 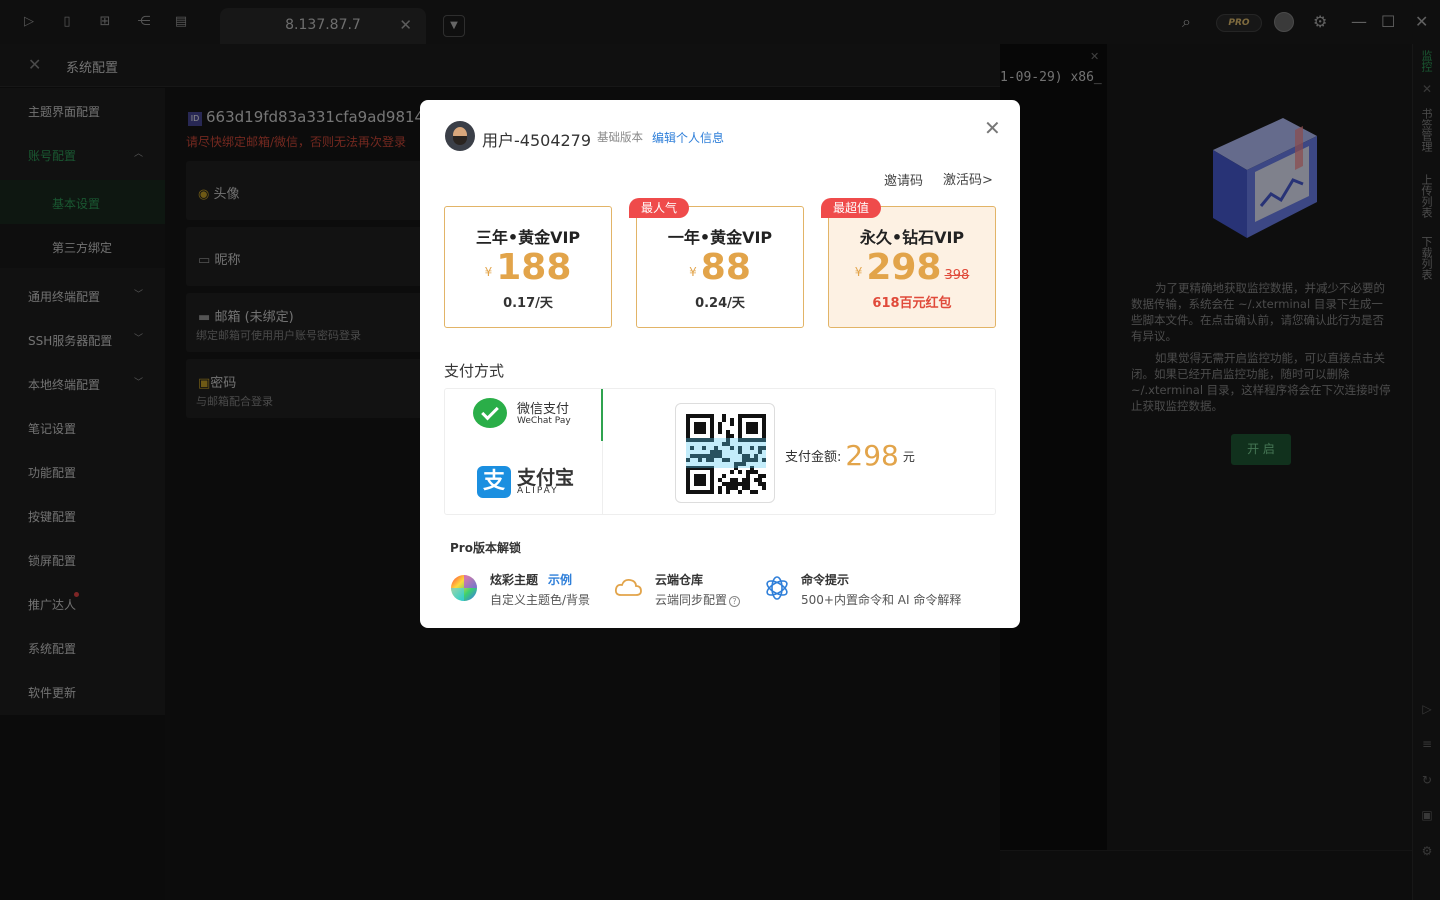 I want to click on cloud-icon, so click(x=628, y=587).